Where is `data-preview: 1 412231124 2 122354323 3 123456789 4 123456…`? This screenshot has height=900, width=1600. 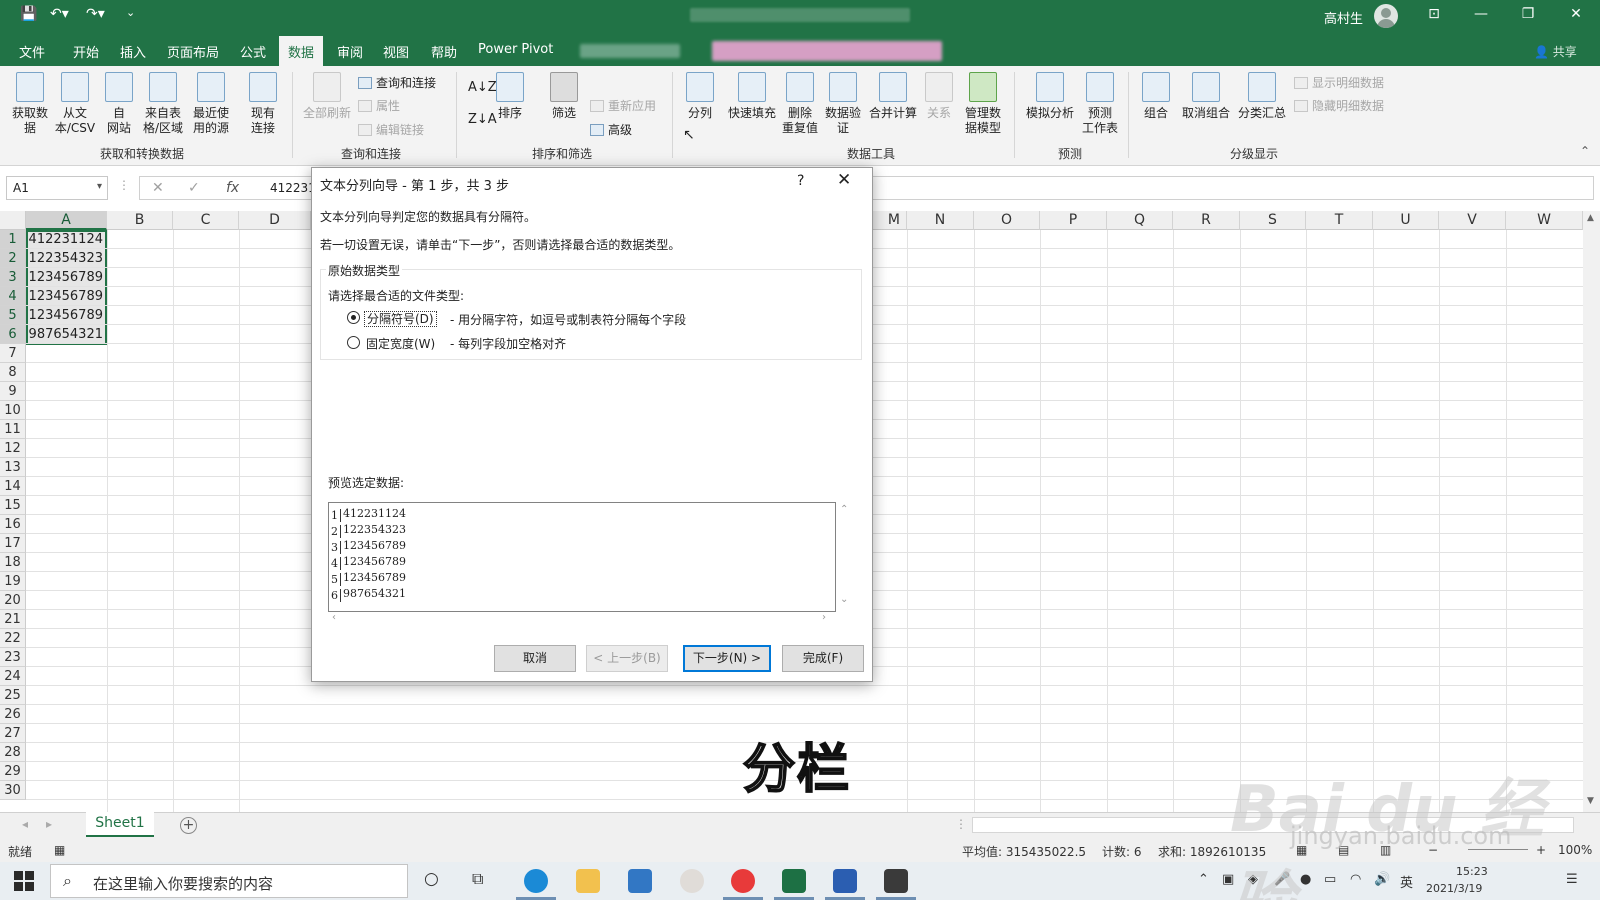
data-preview: 1 412231124 2 122354323 3 123456789 4 123456… is located at coordinates (582, 557).